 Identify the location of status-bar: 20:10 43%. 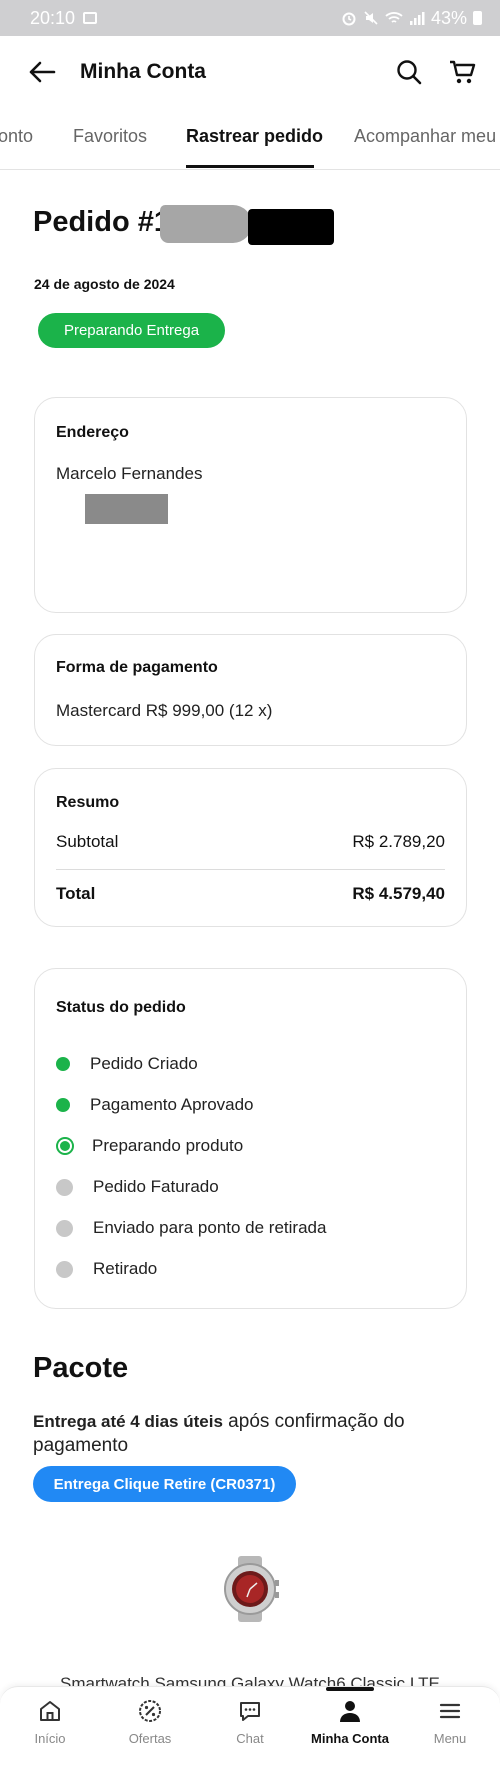
(250, 18).